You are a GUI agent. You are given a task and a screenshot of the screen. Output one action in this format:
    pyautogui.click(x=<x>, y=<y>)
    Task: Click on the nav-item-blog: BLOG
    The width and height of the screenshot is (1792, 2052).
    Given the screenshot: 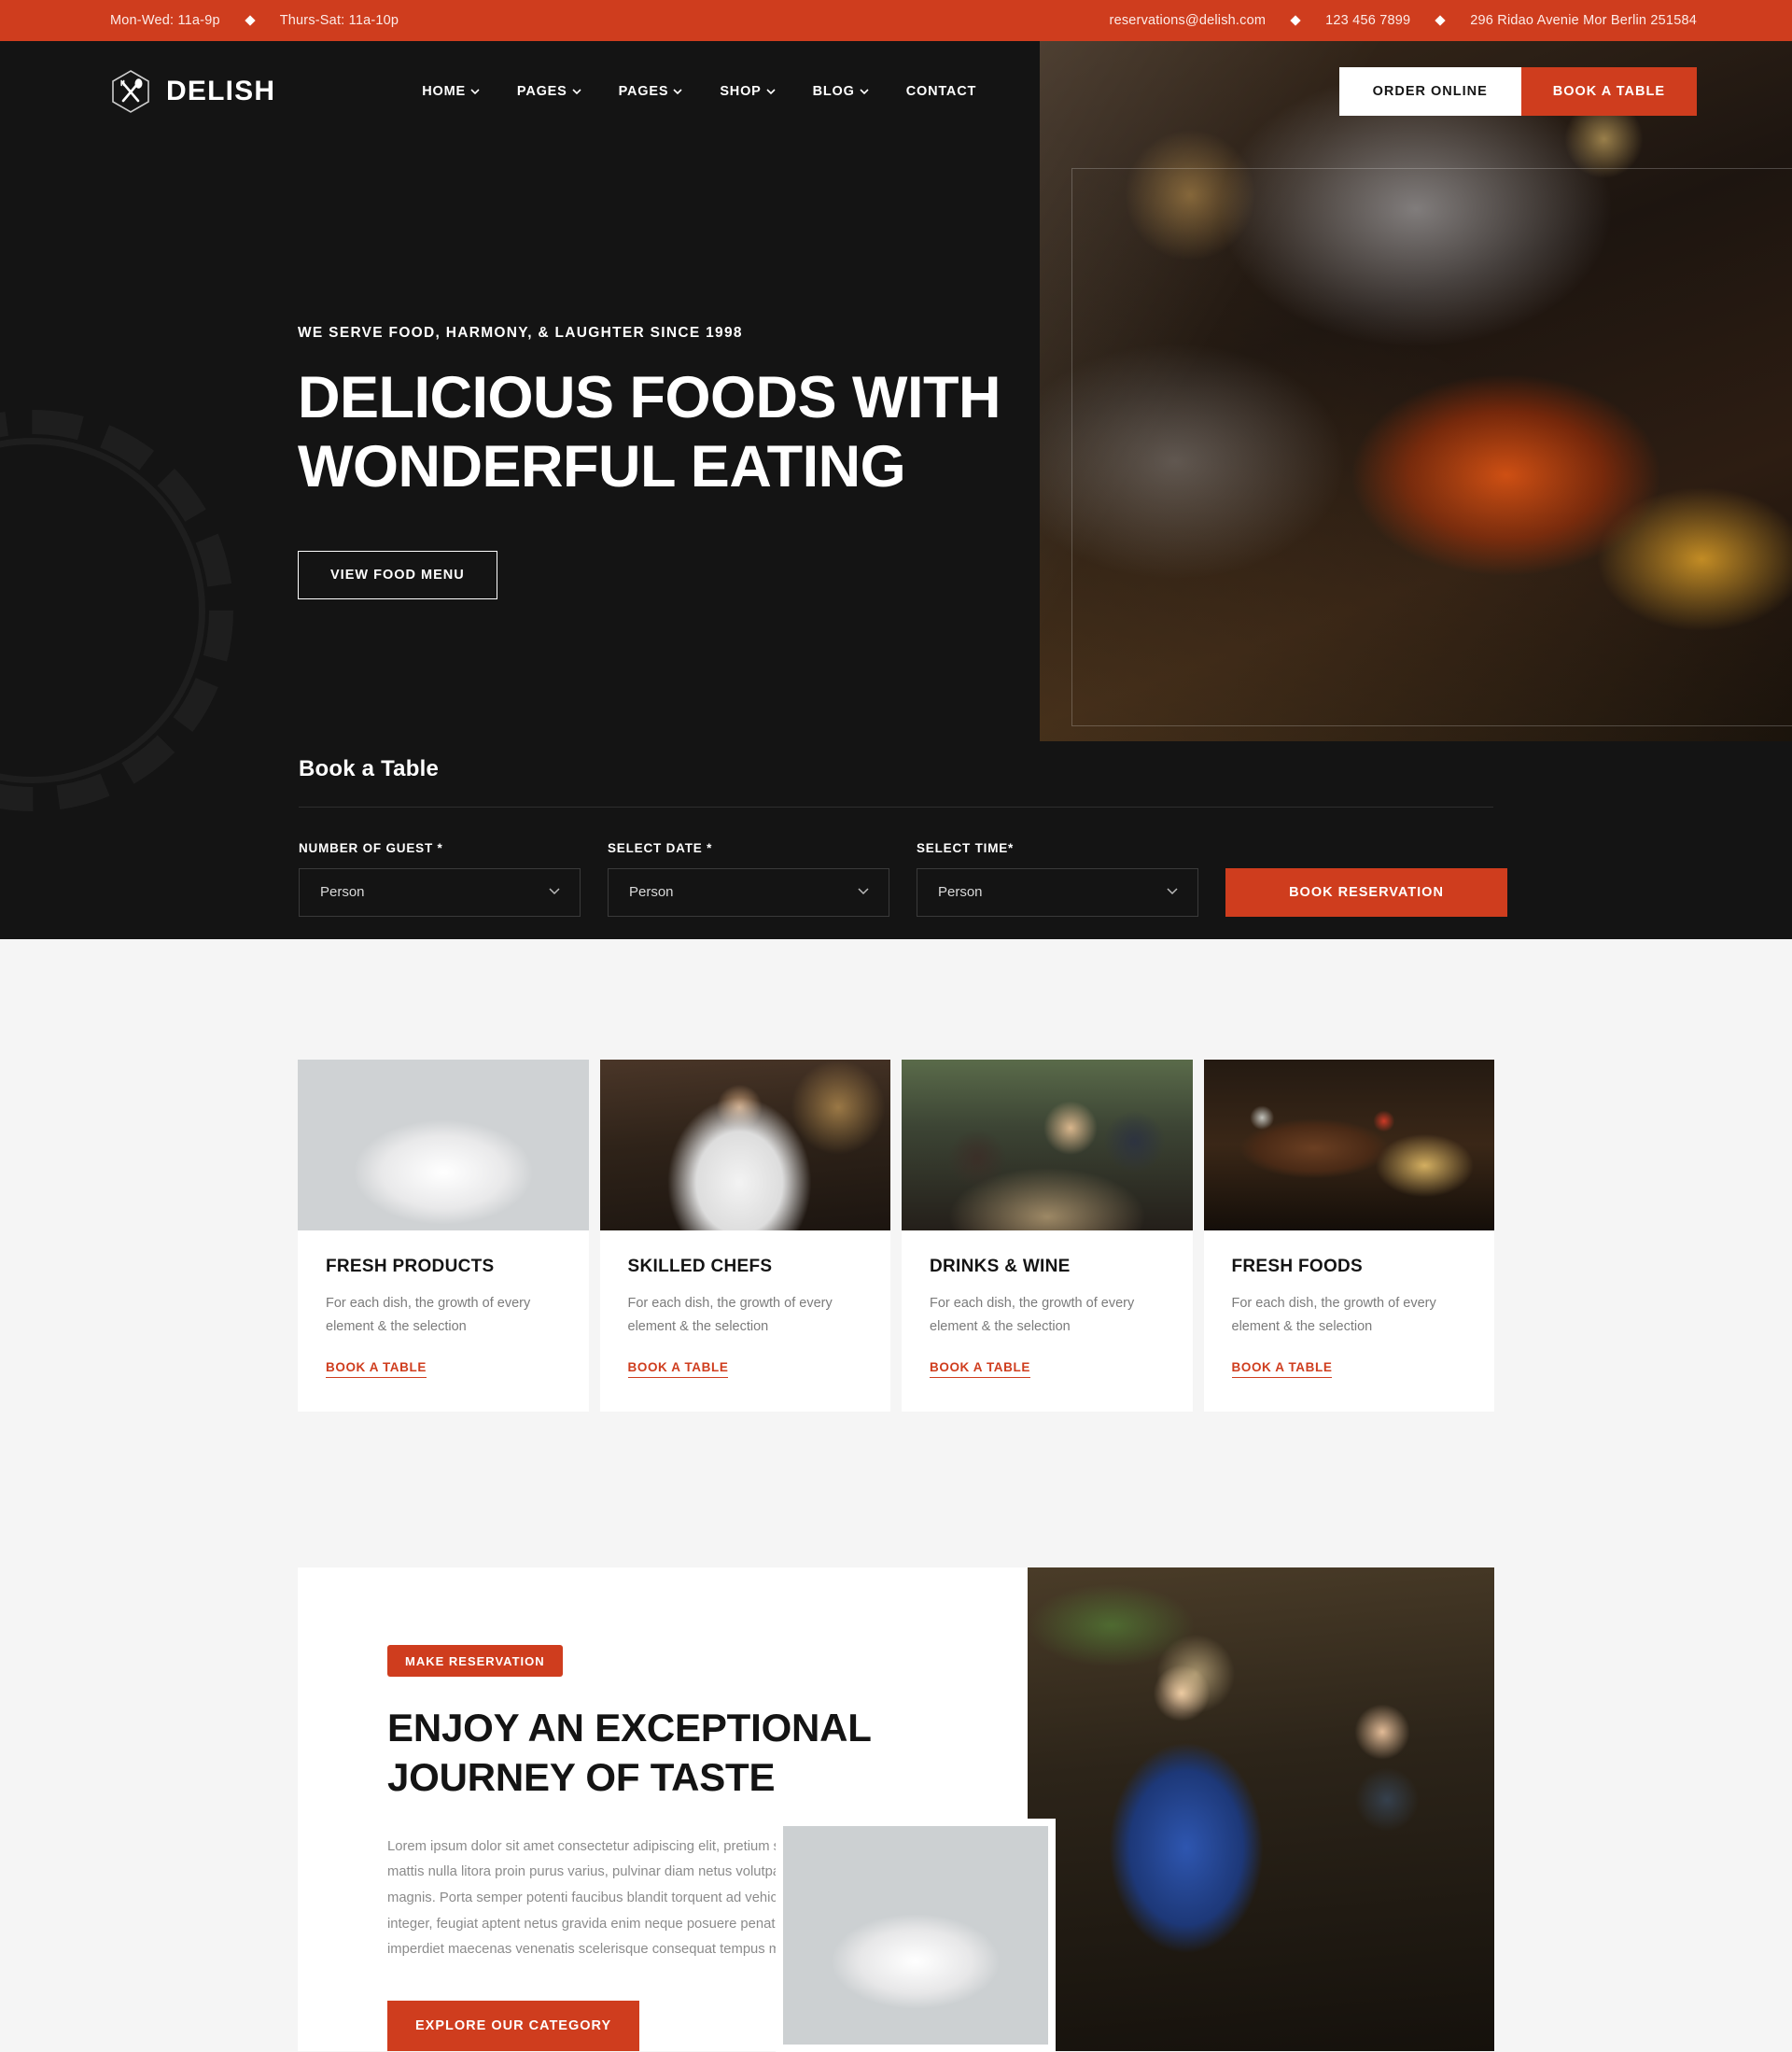 What is the action you would take?
    pyautogui.click(x=841, y=92)
    